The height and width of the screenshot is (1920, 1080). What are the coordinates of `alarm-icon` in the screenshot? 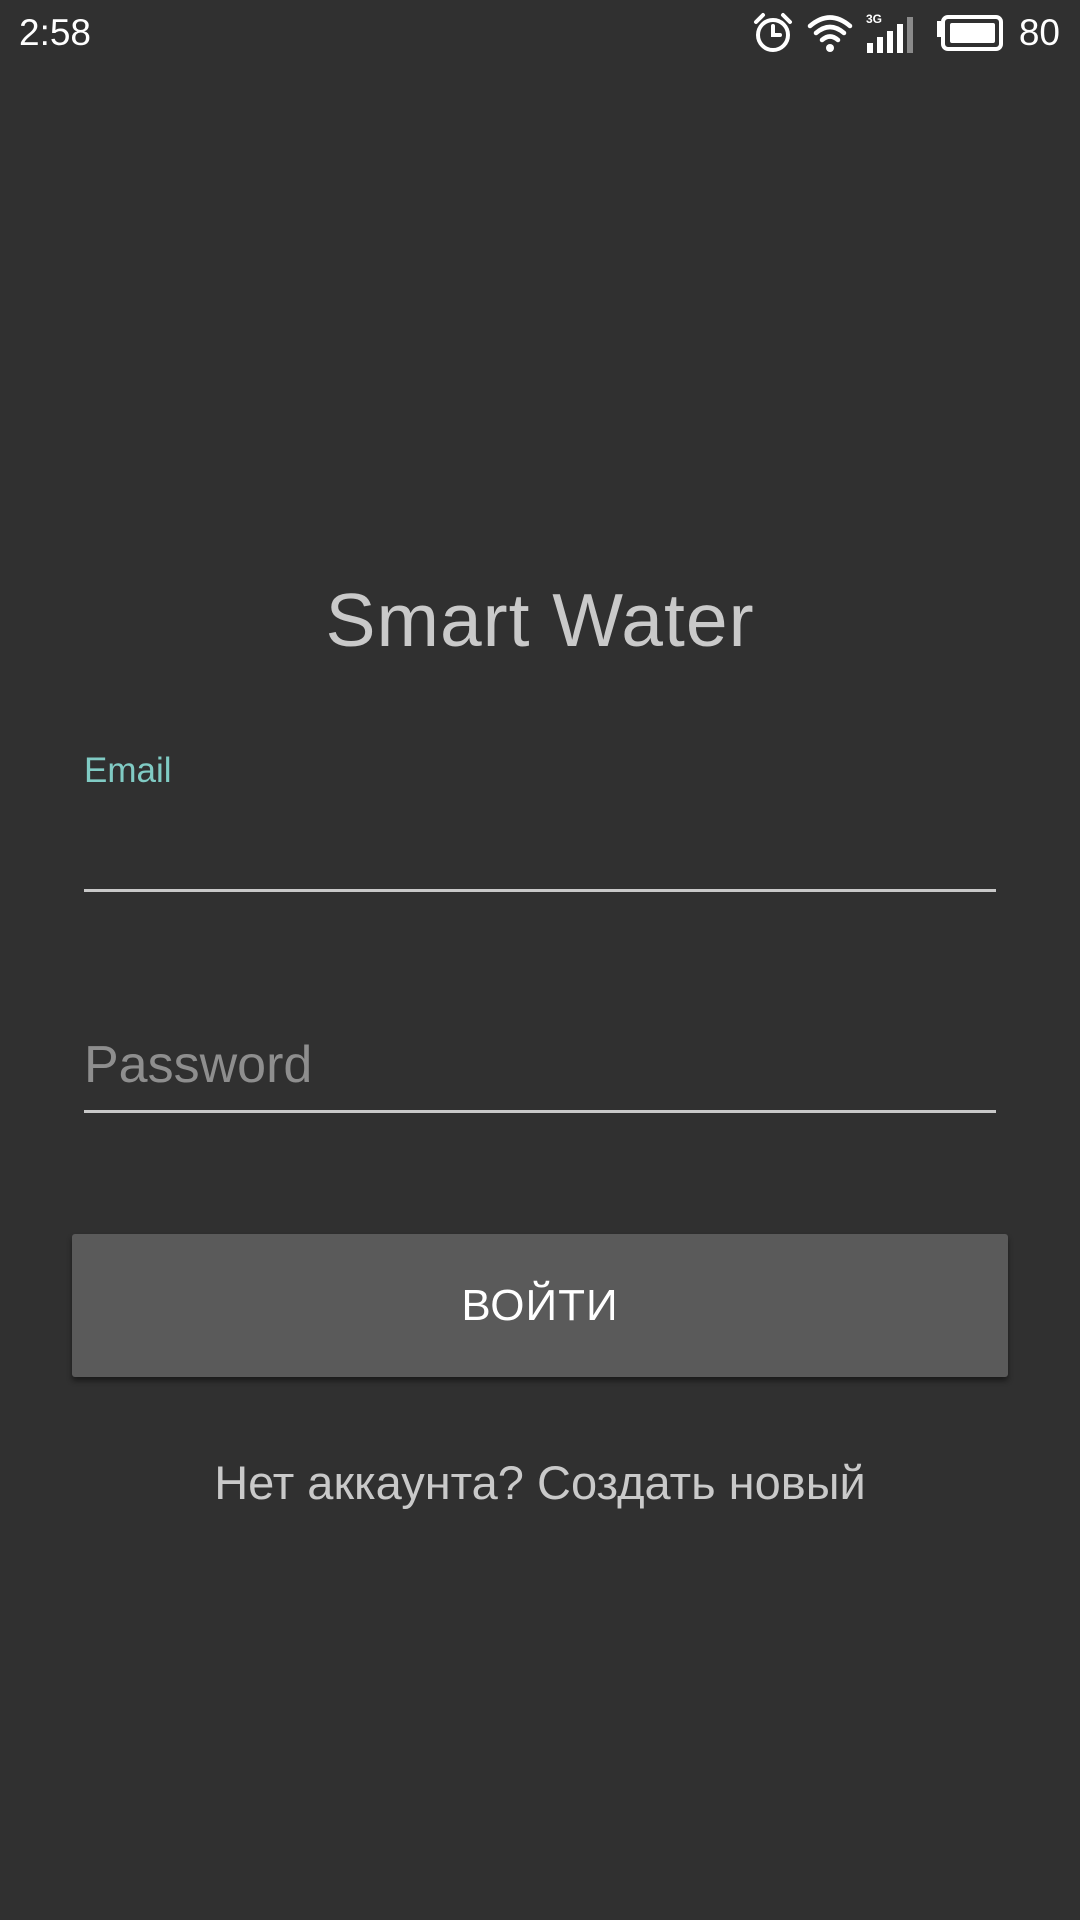 It's located at (773, 33).